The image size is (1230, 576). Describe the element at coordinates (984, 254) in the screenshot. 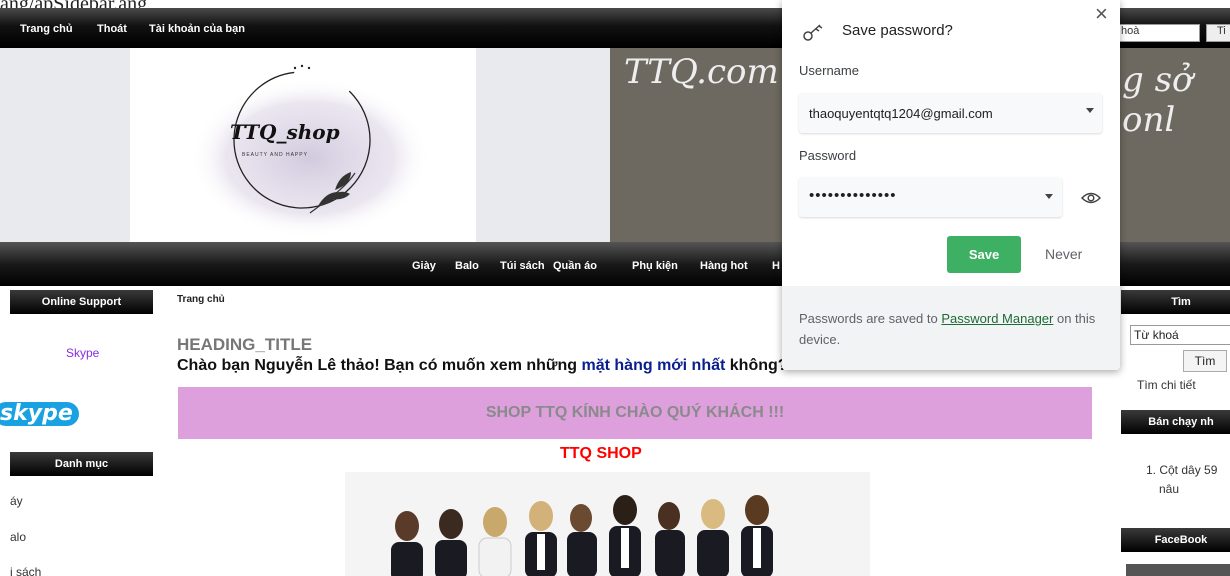

I see `save-button: Save` at that location.